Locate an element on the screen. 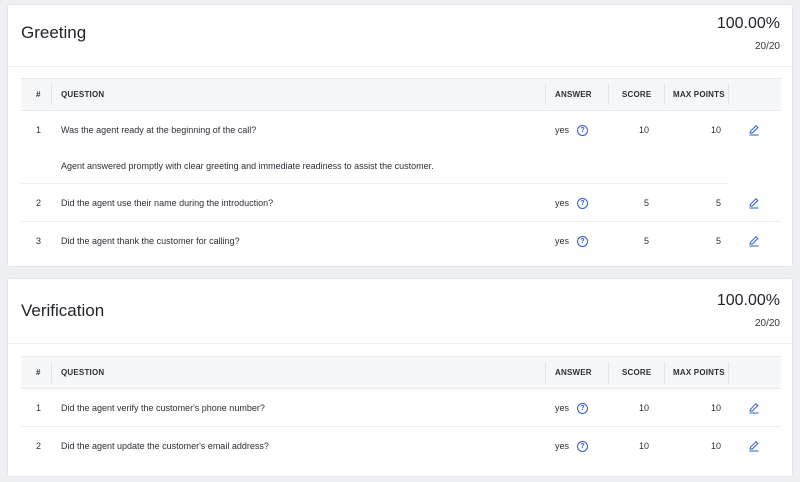 This screenshot has width=800, height=482. section-header: Greeting 100.00% 20/20 is located at coordinates (400, 36).